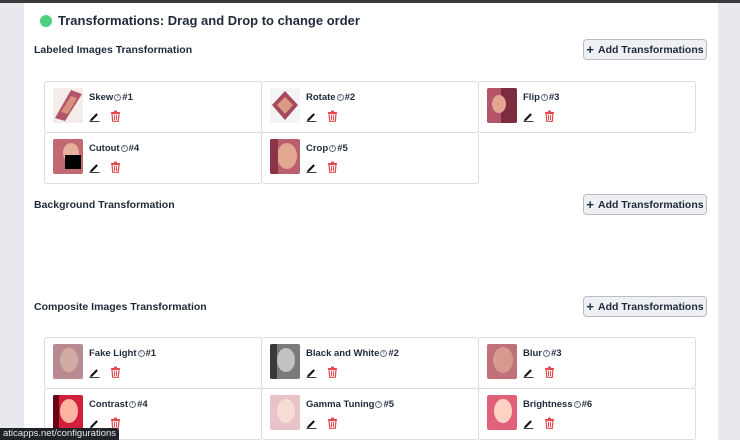 This screenshot has width=740, height=440. I want to click on card-label: Blur i #3, so click(542, 353).